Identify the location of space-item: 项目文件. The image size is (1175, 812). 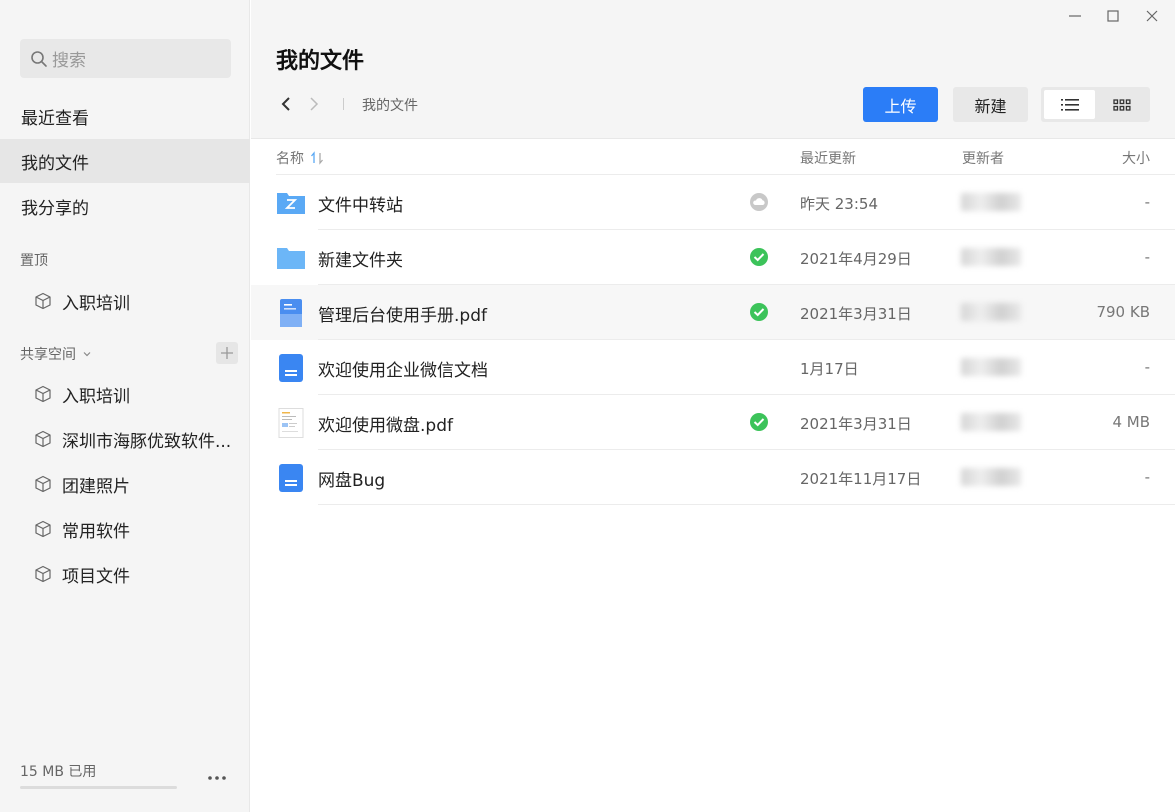
(139, 574).